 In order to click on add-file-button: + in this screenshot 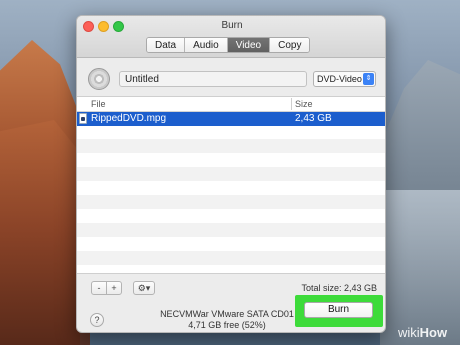, I will do `click(114, 288)`.